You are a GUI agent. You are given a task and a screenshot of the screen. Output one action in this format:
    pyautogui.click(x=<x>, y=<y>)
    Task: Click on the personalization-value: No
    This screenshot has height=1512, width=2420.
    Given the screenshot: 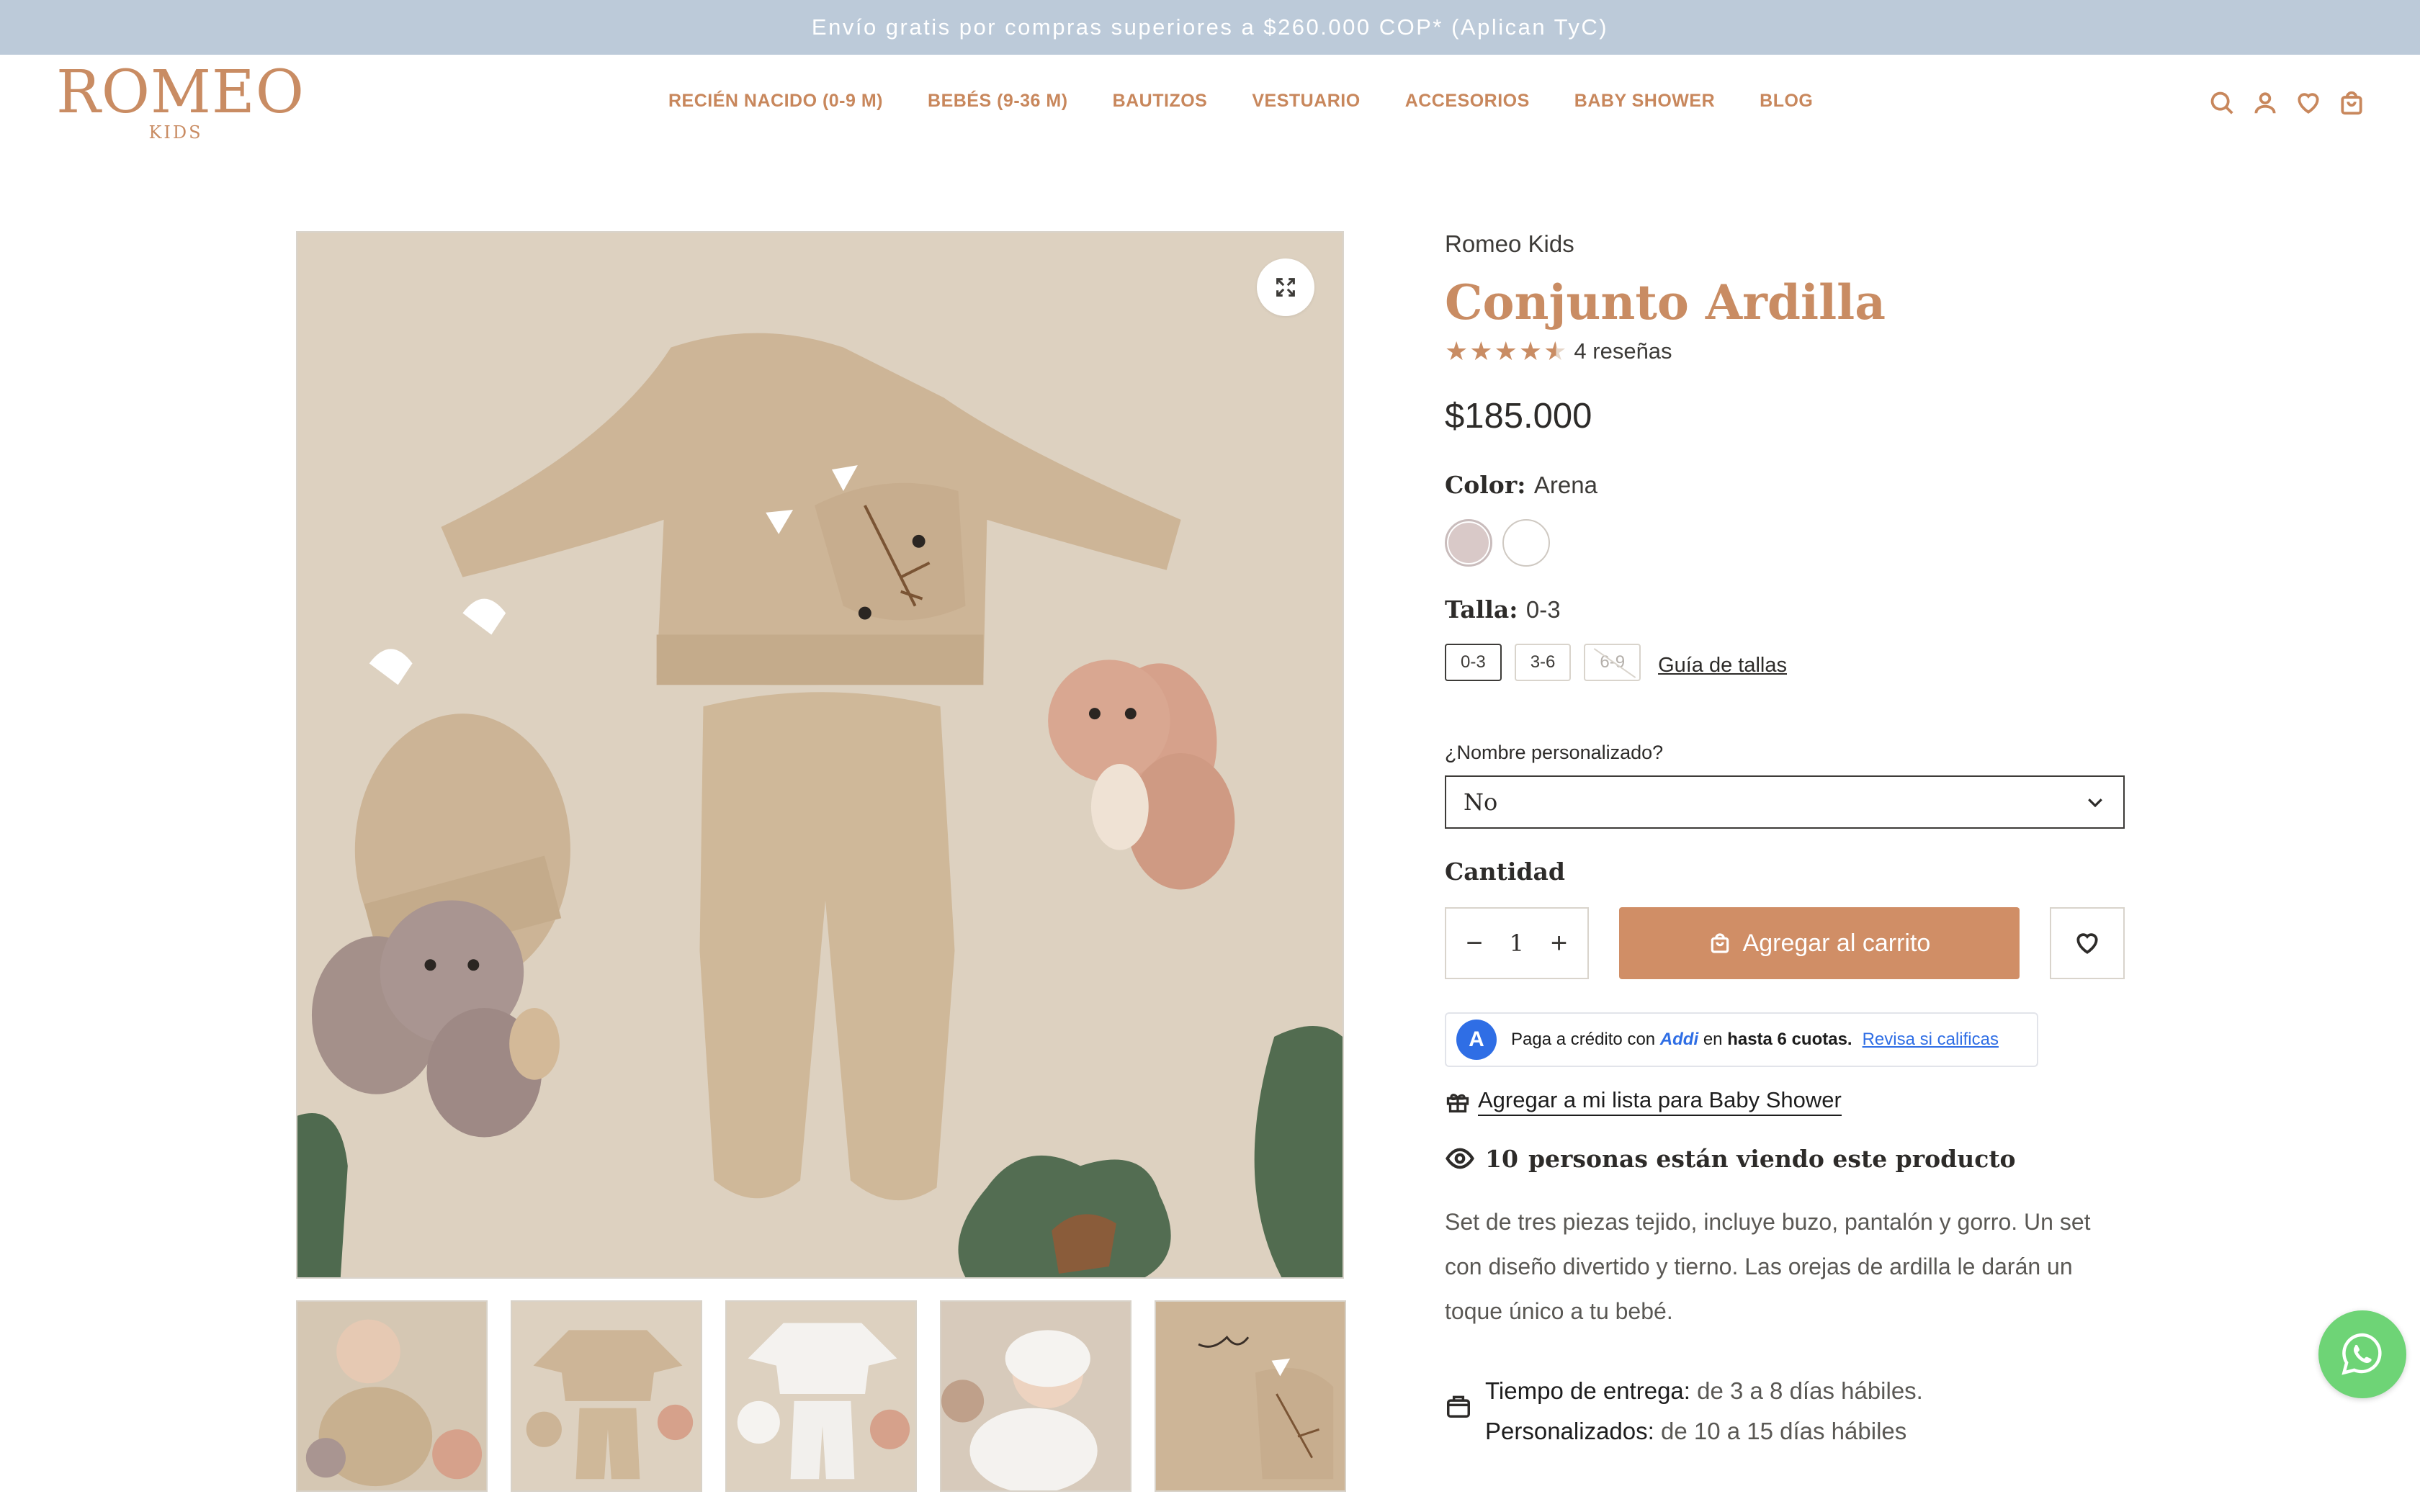 What is the action you would take?
    pyautogui.click(x=1481, y=802)
    